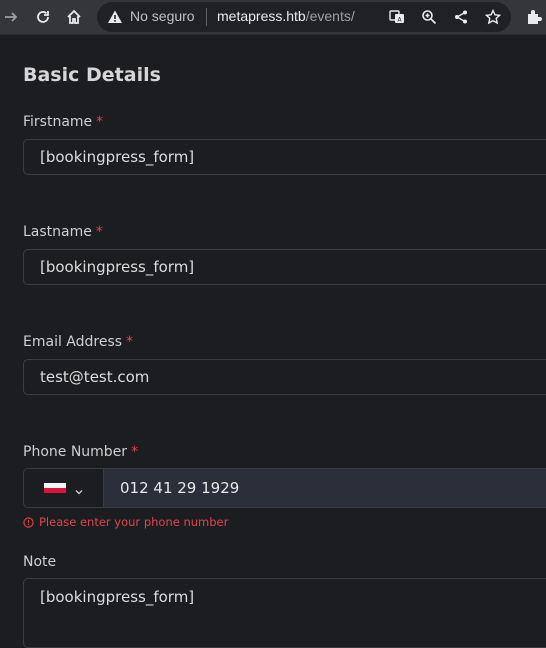 The height and width of the screenshot is (648, 546). I want to click on note-textarea: [bookingpress_form], so click(284, 613).